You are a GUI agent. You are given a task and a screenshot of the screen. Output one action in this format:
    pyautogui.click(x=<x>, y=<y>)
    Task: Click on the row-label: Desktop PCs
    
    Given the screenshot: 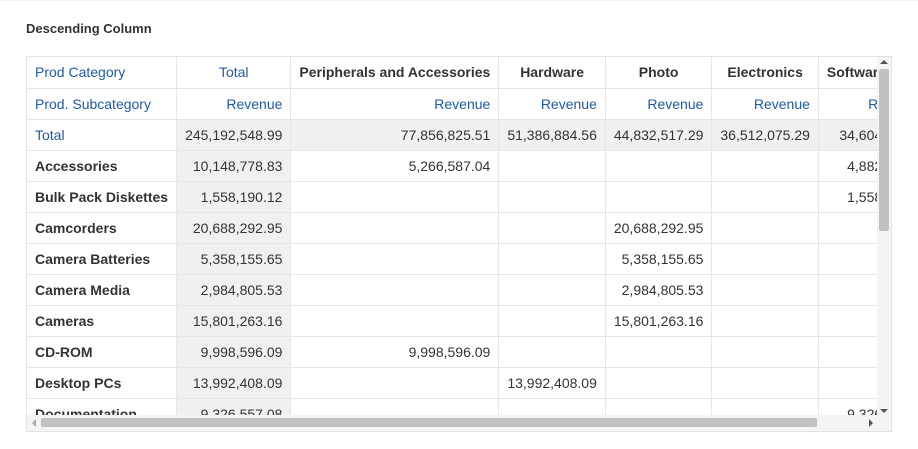 What is the action you would take?
    pyautogui.click(x=102, y=383)
    